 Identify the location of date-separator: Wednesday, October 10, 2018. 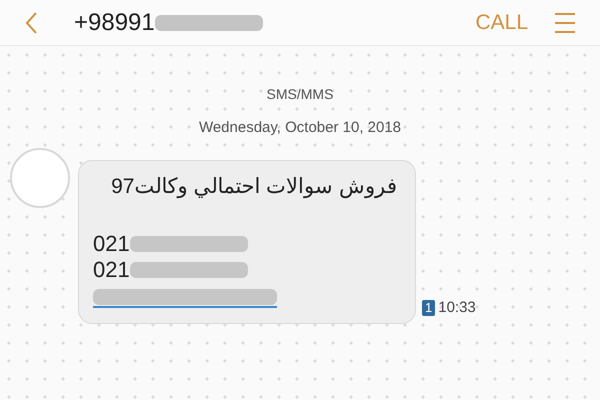
(300, 128).